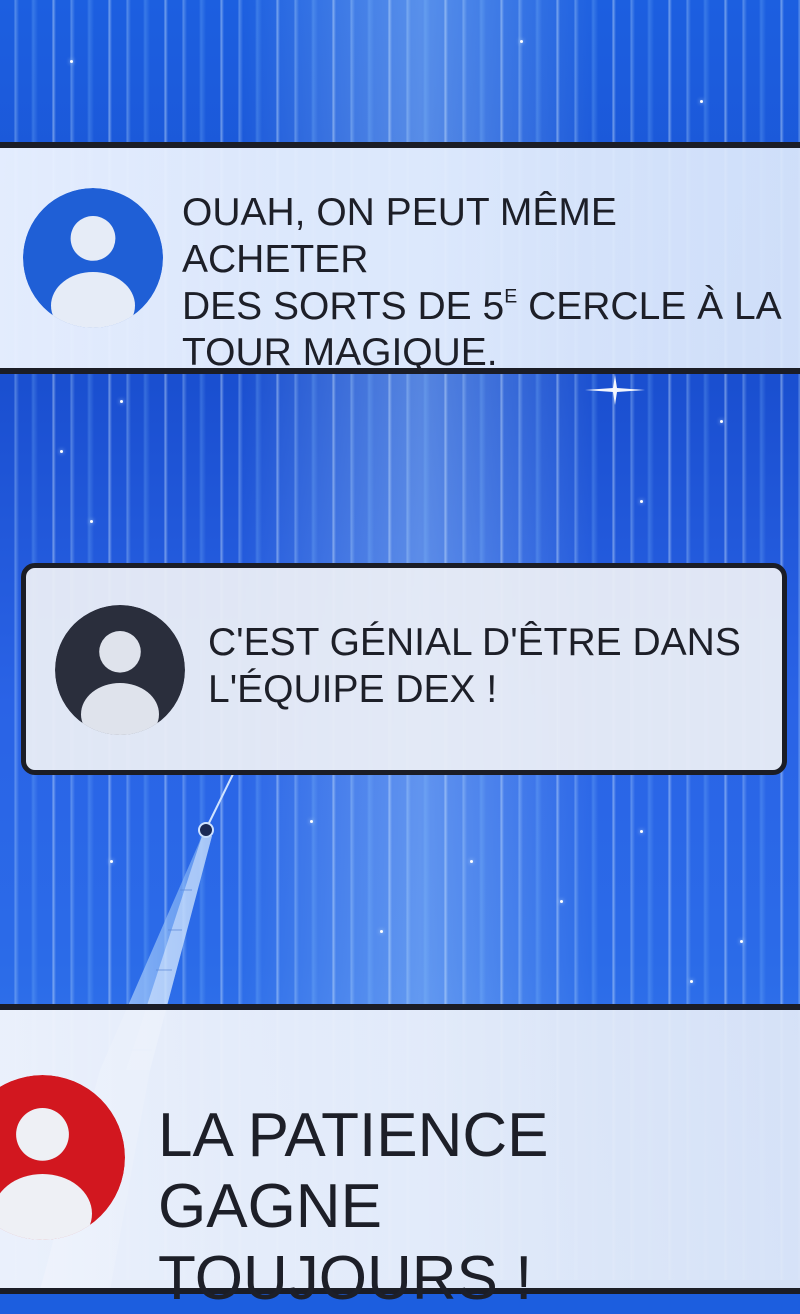  Describe the element at coordinates (93, 258) in the screenshot. I see `user-avatar-blue-icon` at that location.